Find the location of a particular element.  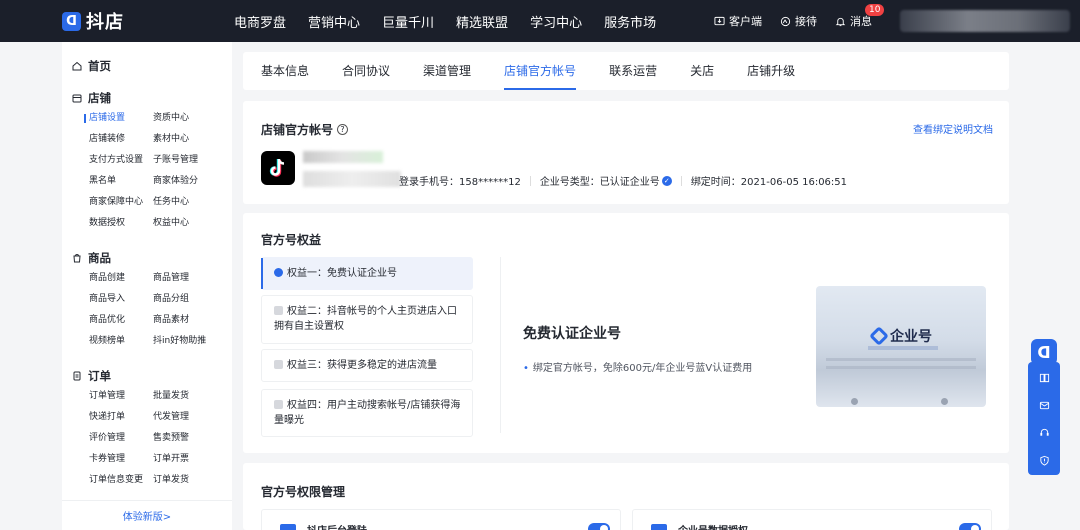

sidebar-item: 代发管理 is located at coordinates (192, 417).